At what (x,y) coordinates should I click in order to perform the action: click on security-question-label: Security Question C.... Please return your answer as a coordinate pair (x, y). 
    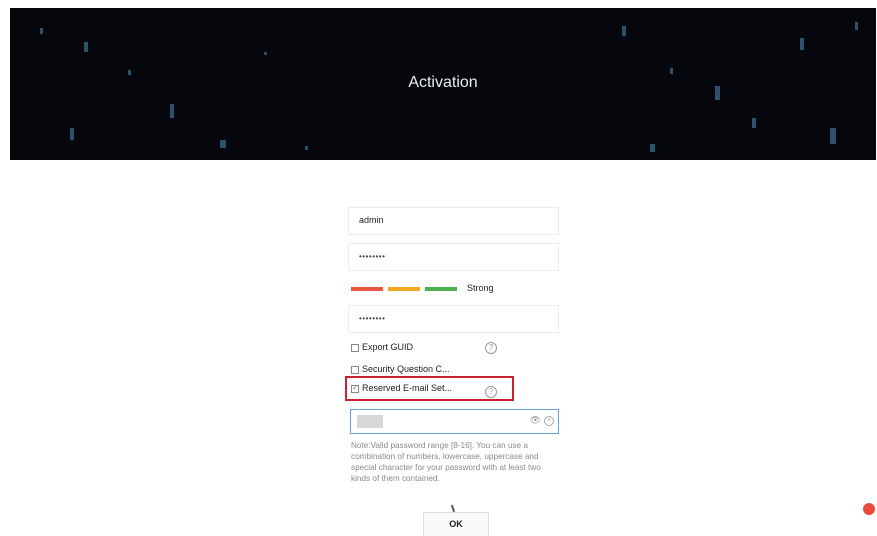
    Looking at the image, I should click on (406, 369).